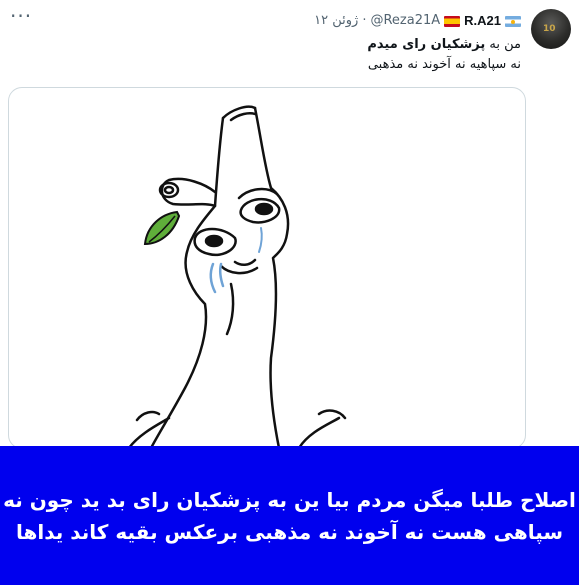 Image resolution: width=579 pixels, height=585 pixels. I want to click on user-handle: @Reza21A, so click(405, 21).